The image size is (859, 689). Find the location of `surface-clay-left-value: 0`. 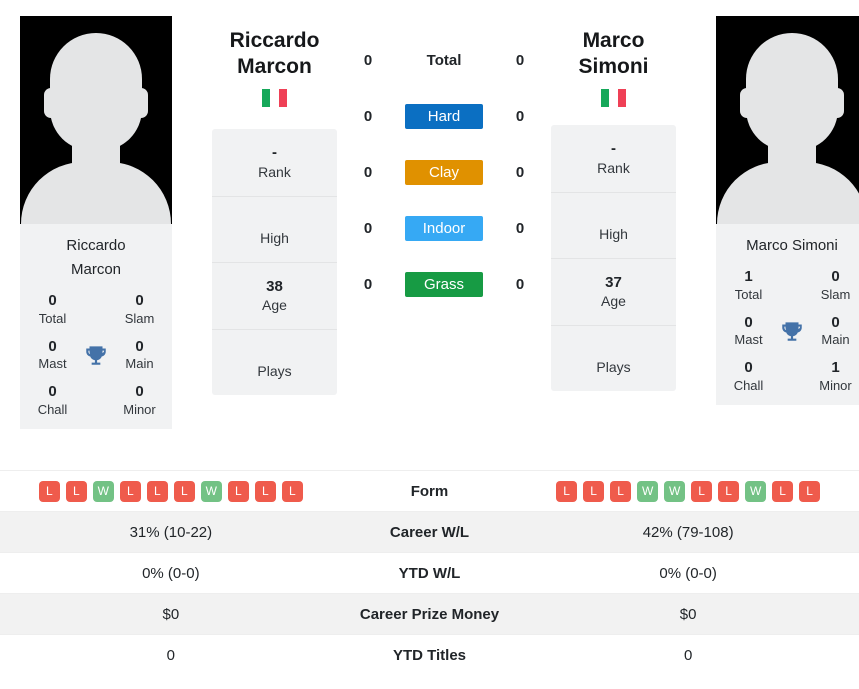

surface-clay-left-value: 0 is located at coordinates (368, 172).